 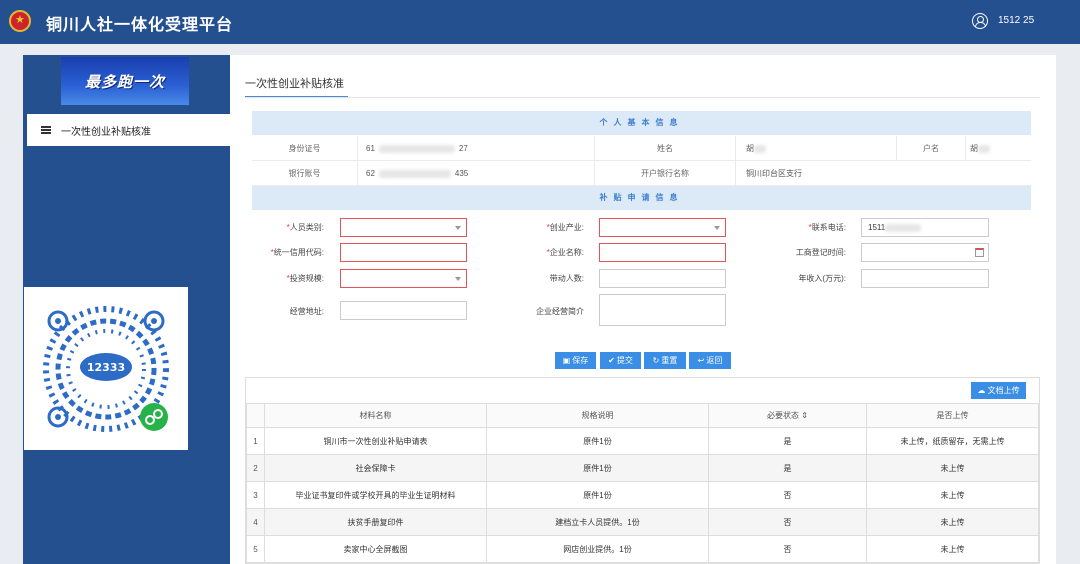 I want to click on material-uploaded: 未上传，纸质留存，无需上传, so click(x=952, y=441).